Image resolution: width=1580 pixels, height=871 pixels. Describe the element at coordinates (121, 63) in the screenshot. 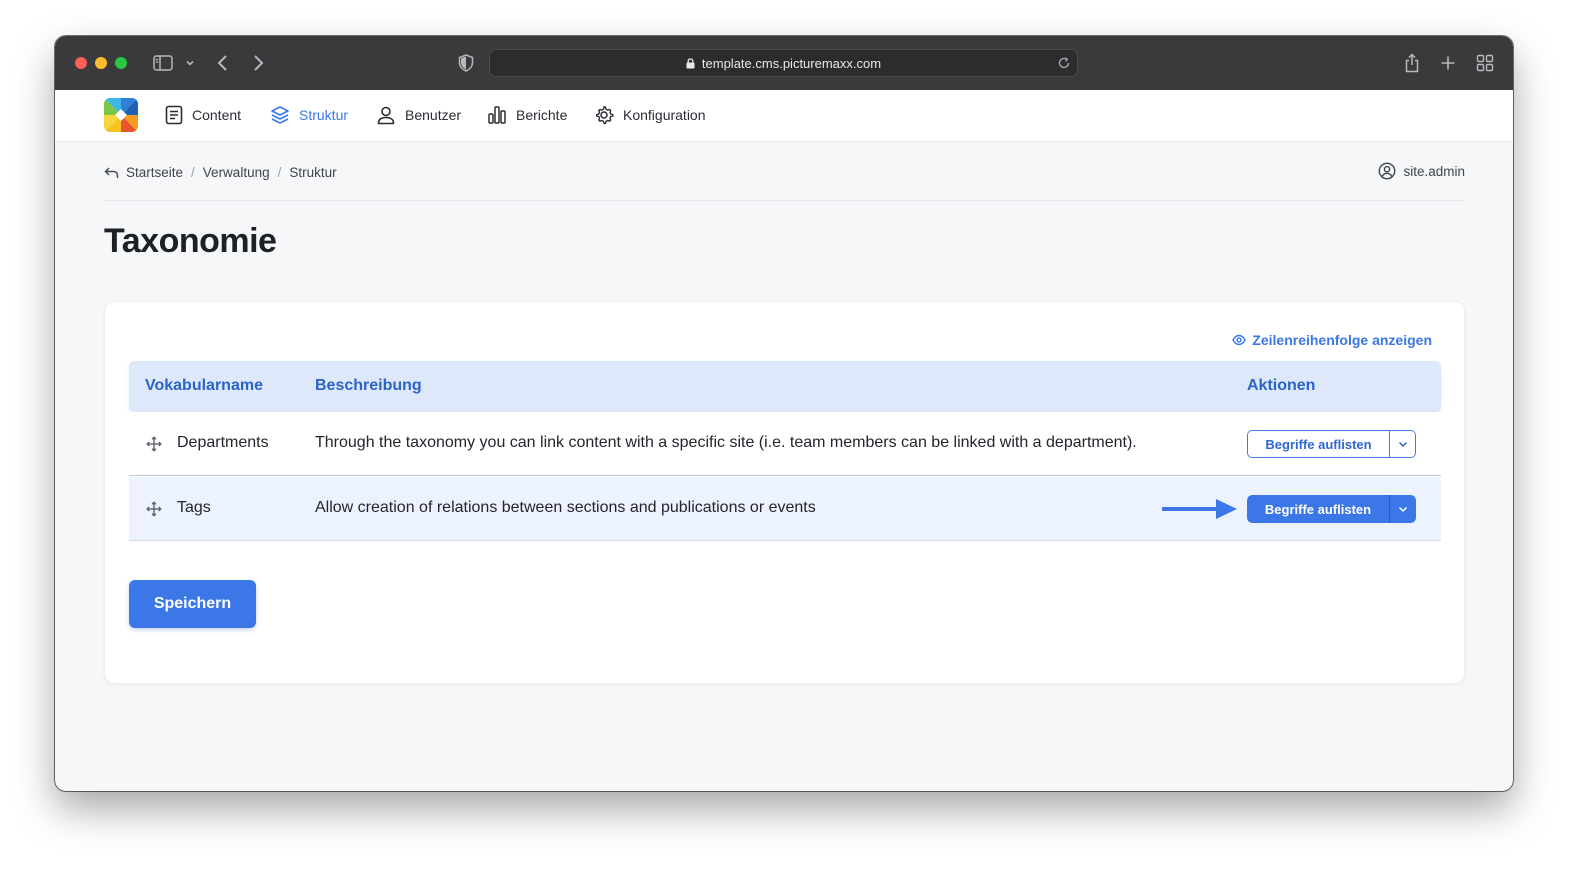

I see `zoom-window-button` at that location.